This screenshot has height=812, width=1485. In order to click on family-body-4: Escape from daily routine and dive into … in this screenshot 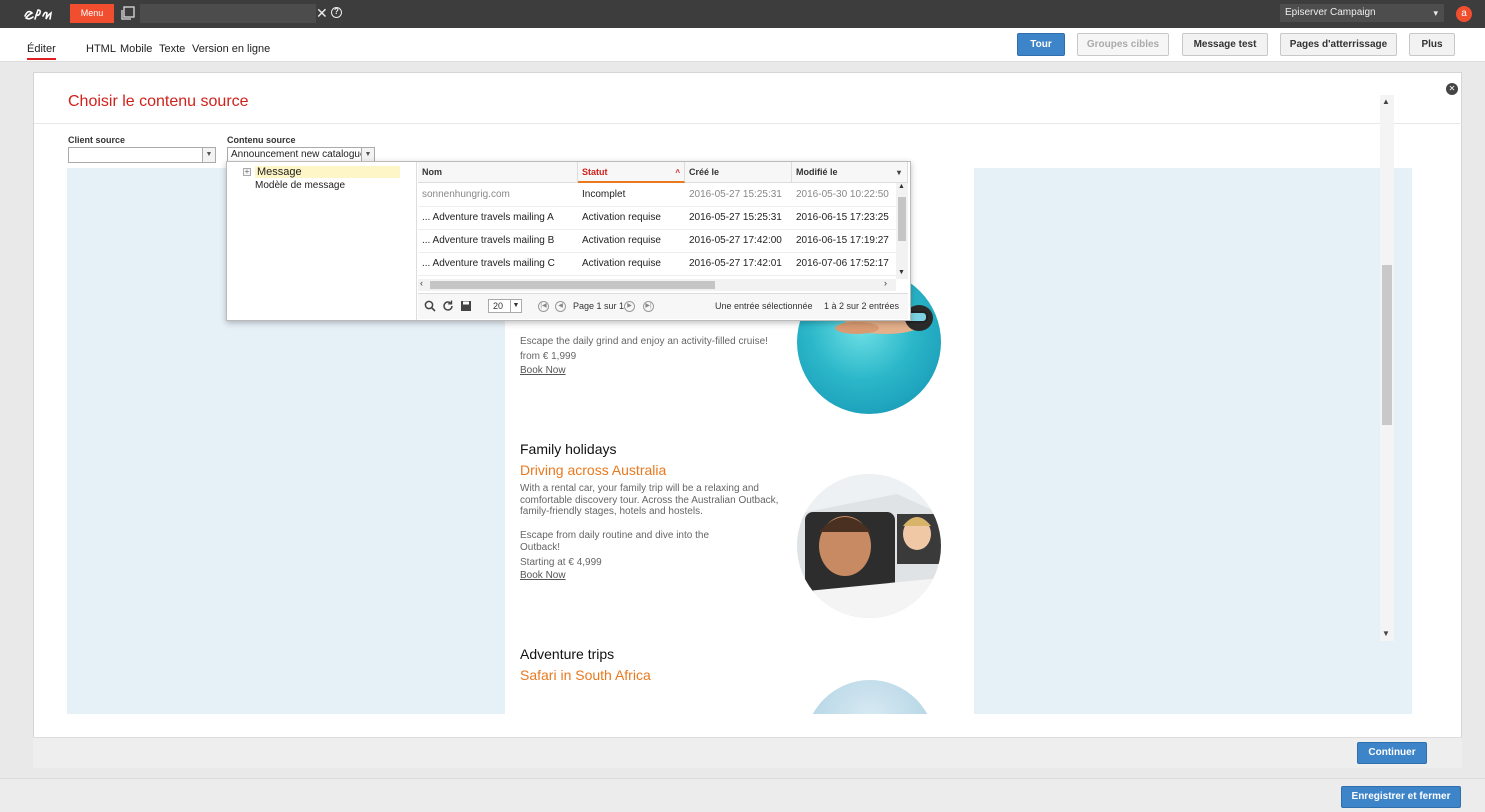, I will do `click(614, 535)`.